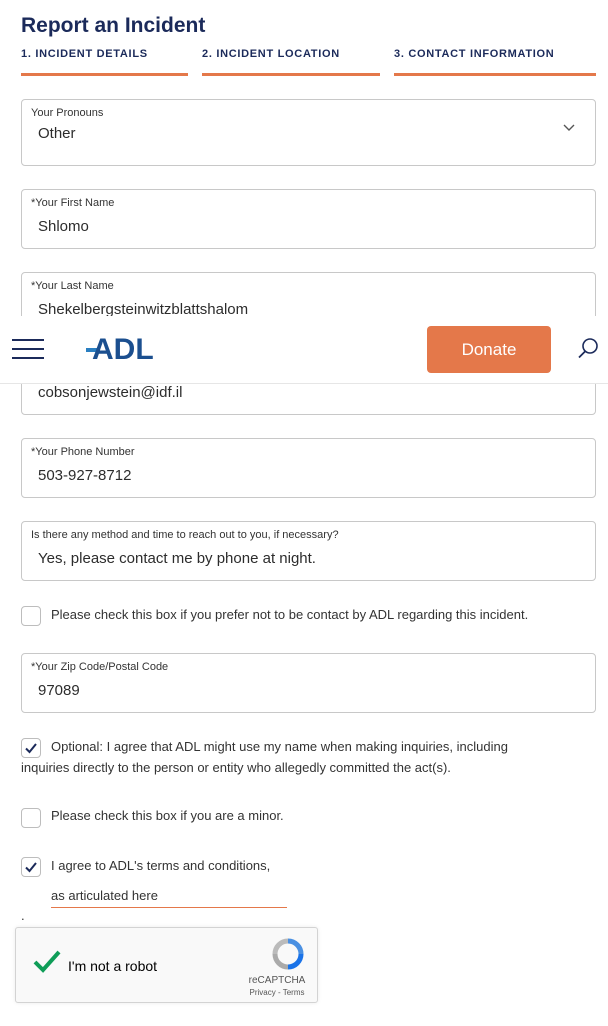 This screenshot has width=608, height=1026. What do you see at coordinates (73, 203) in the screenshot?
I see `first-name-label: *Your First Name` at bounding box center [73, 203].